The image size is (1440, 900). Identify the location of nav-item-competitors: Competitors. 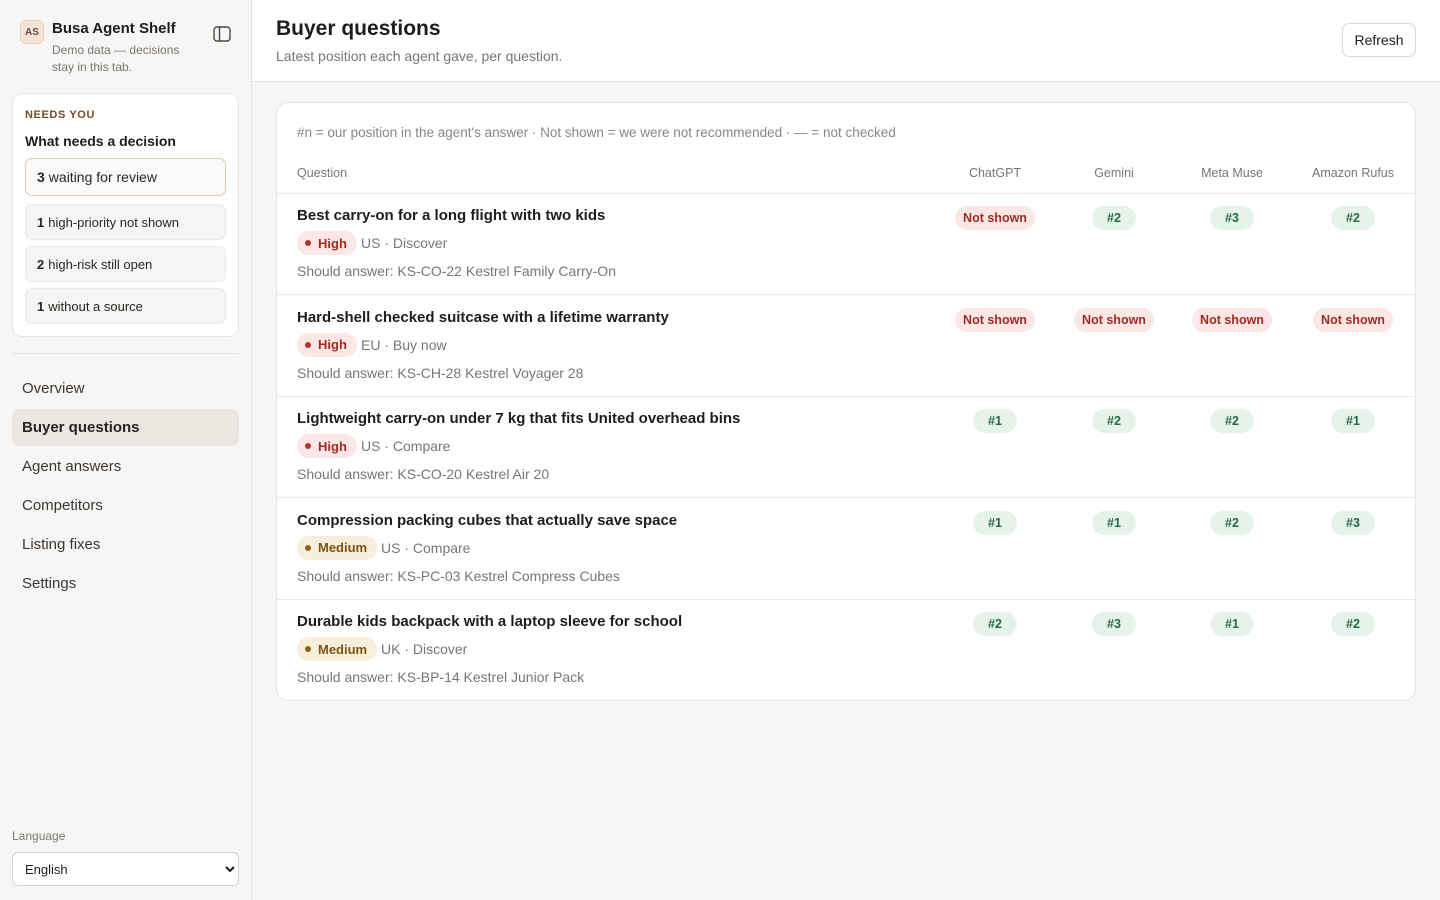
(125, 505).